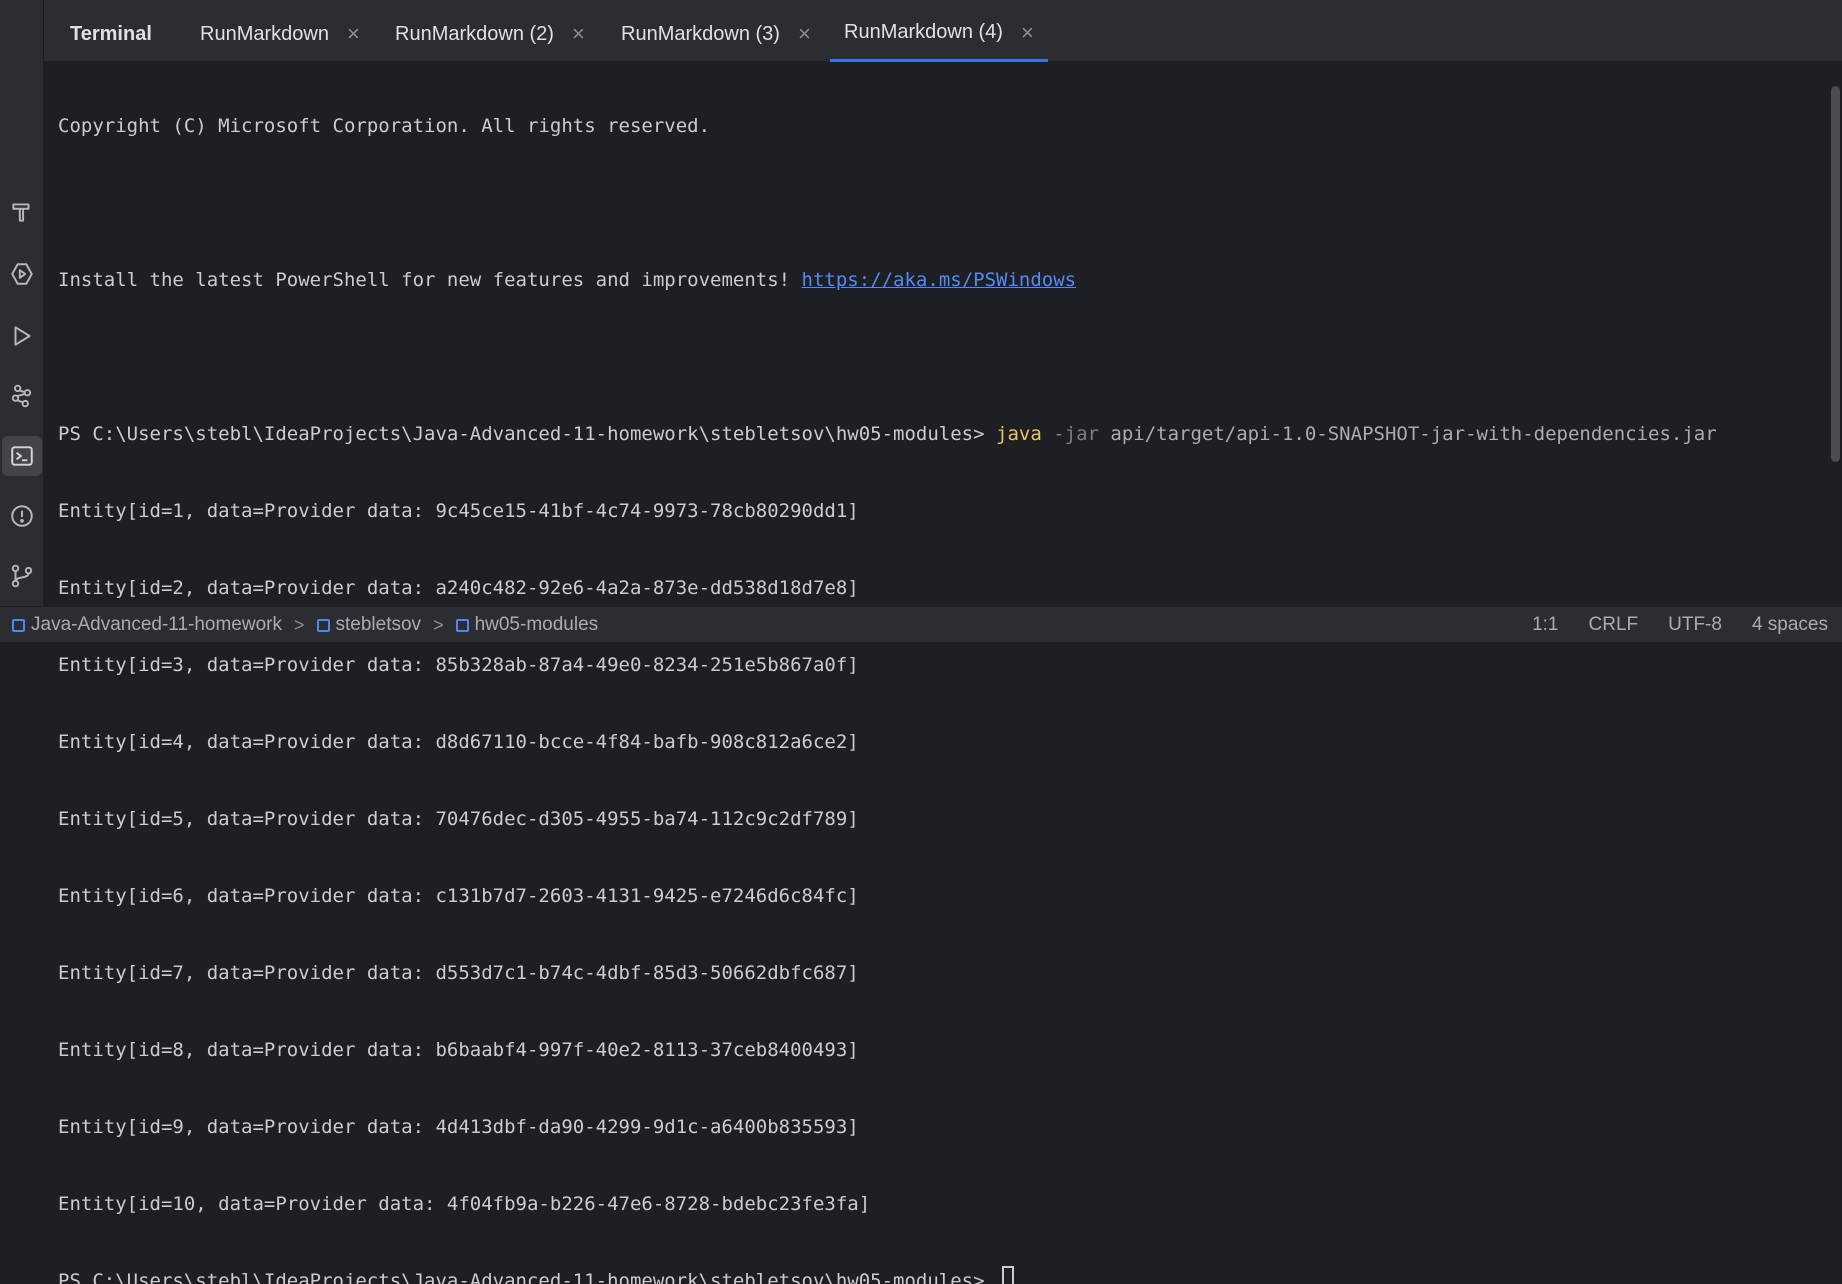 The height and width of the screenshot is (1284, 1842). Describe the element at coordinates (22, 274) in the screenshot. I see `services-icon` at that location.